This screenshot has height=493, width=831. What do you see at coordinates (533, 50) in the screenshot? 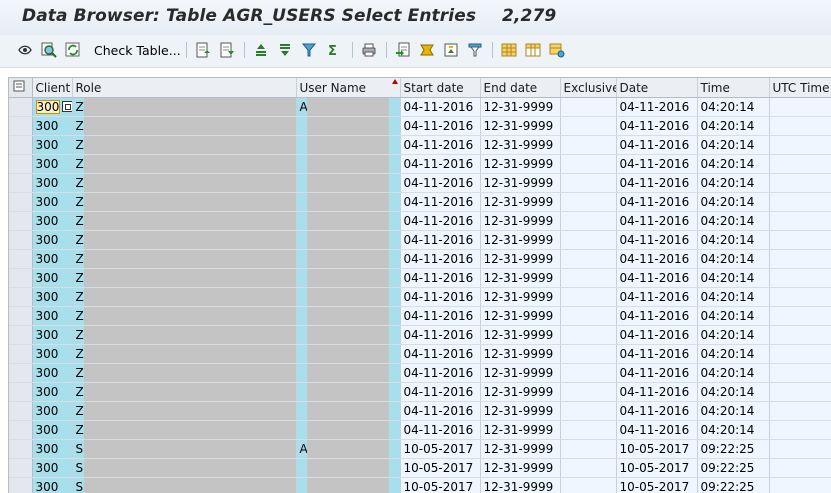
I see `columns-icon` at bounding box center [533, 50].